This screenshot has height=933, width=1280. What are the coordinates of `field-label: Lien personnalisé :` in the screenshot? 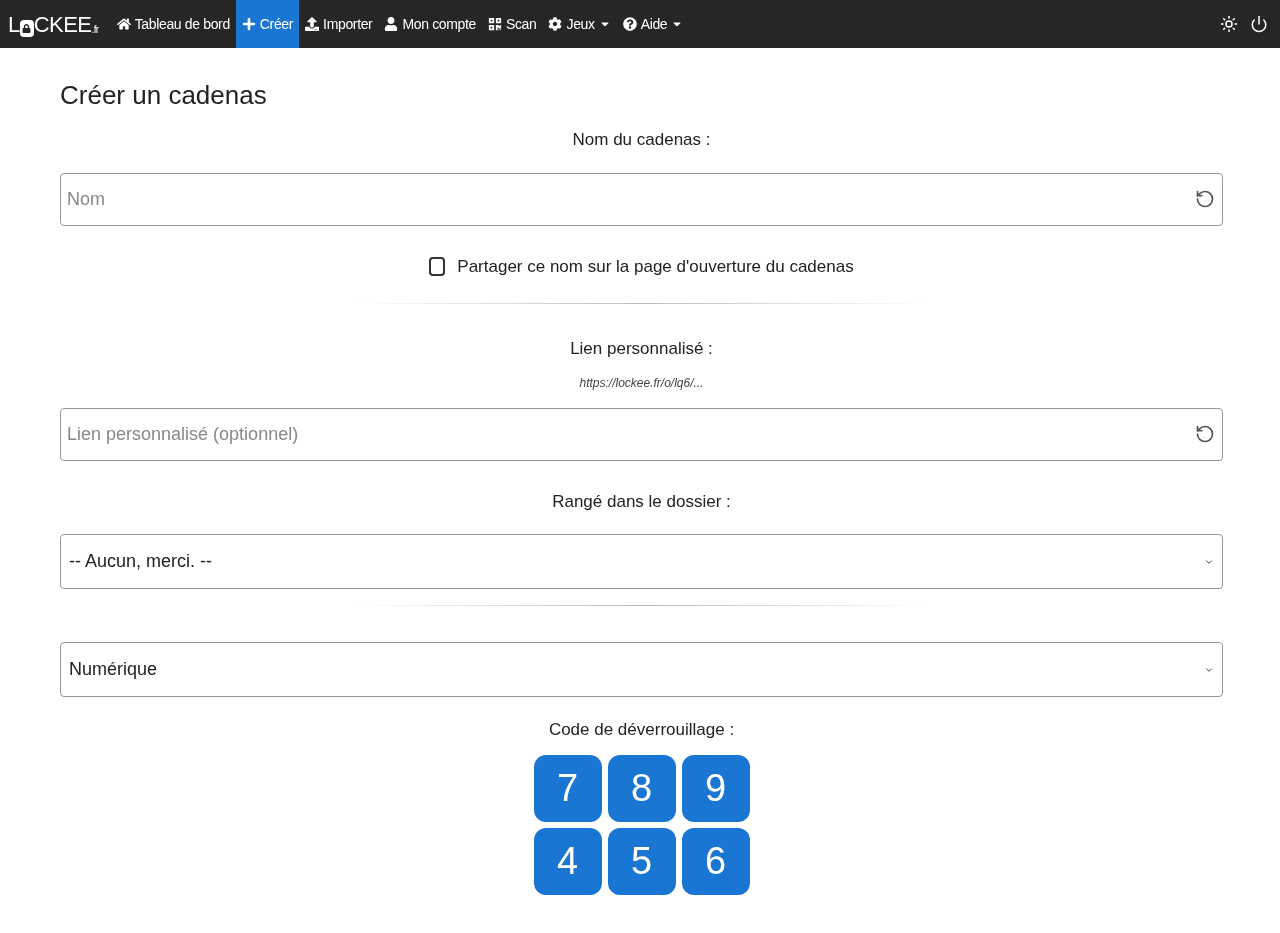 It's located at (641, 349).